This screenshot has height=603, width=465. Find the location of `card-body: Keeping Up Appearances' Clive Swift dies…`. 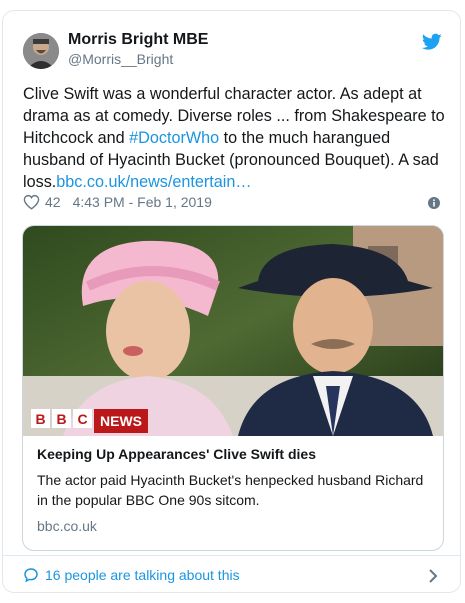

card-body: Keeping Up Appearances' Clive Swift dies… is located at coordinates (232, 490).